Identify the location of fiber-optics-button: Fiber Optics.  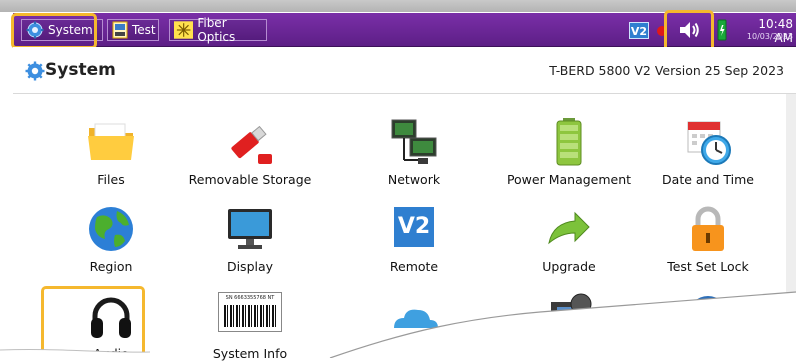
(218, 30).